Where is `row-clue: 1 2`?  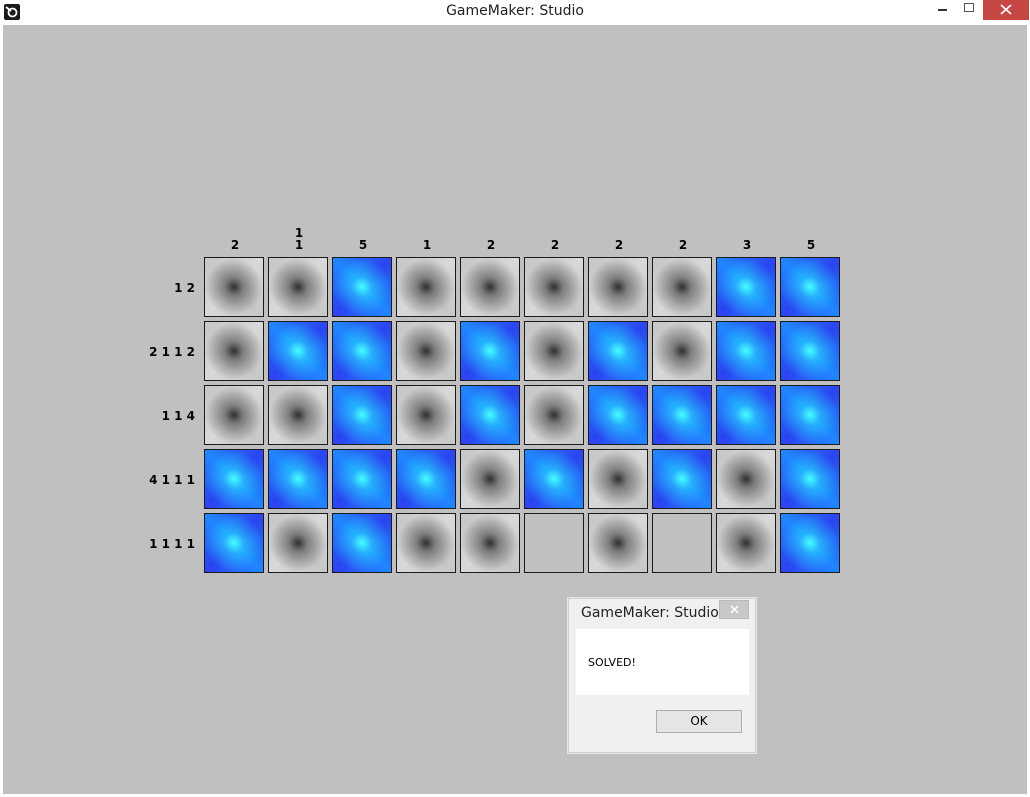 row-clue: 1 2 is located at coordinates (184, 288).